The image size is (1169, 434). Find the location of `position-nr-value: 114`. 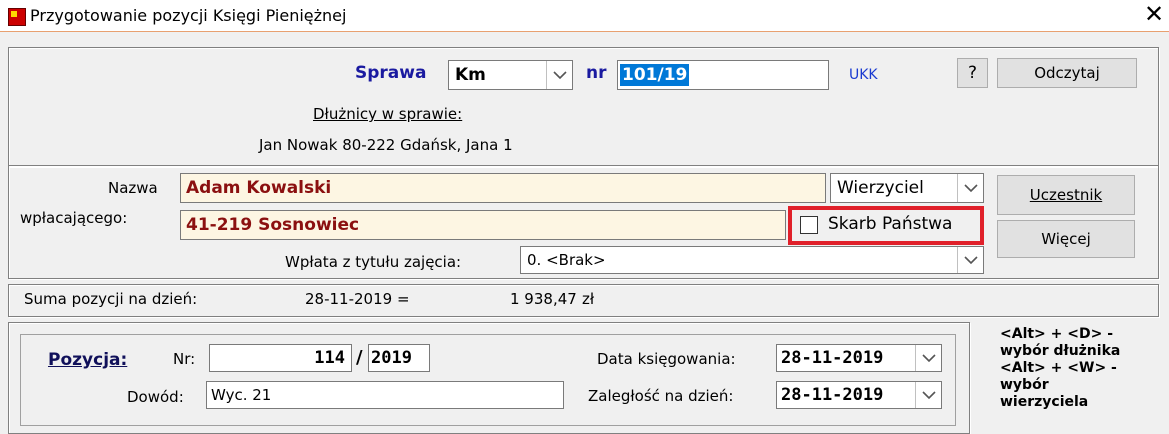

position-nr-value: 114 is located at coordinates (329, 358).